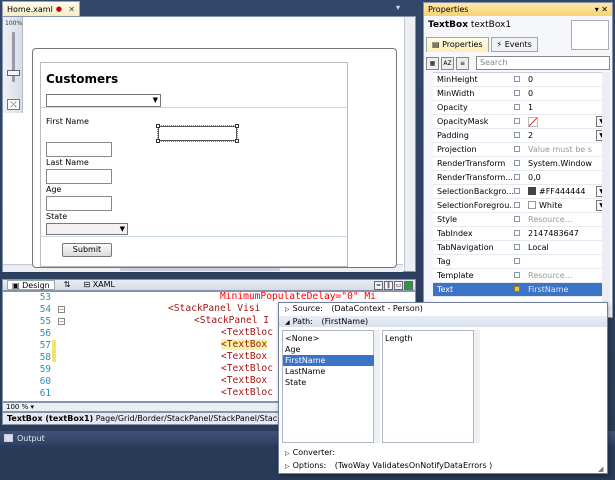  What do you see at coordinates (71, 9) in the screenshot?
I see `close-tab-icon: ✕` at bounding box center [71, 9].